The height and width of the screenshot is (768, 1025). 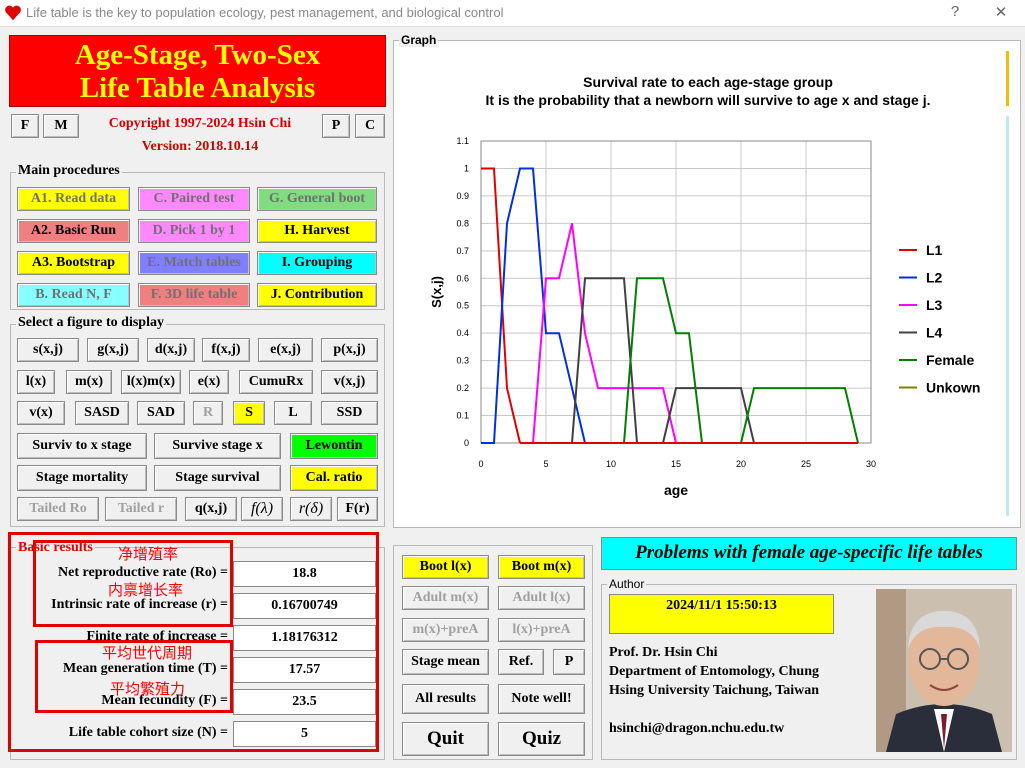 I want to click on proc-button-5: H. Harvest, so click(x=317, y=231).